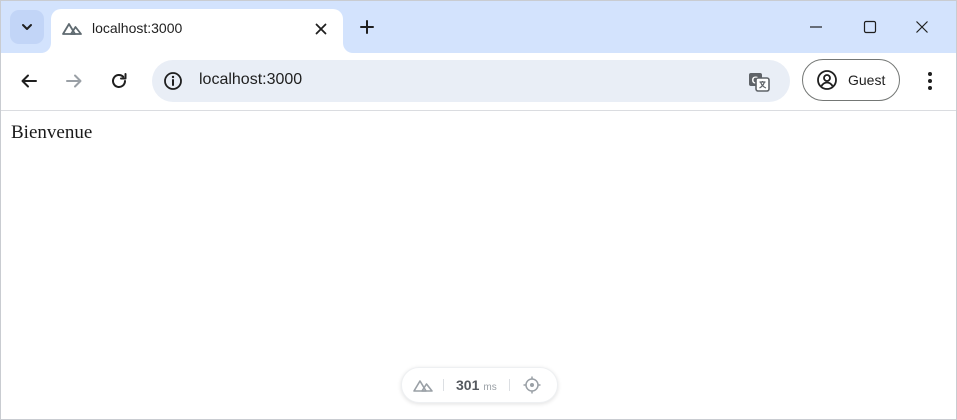 The image size is (957, 420). I want to click on render-time-unit: ms, so click(490, 387).